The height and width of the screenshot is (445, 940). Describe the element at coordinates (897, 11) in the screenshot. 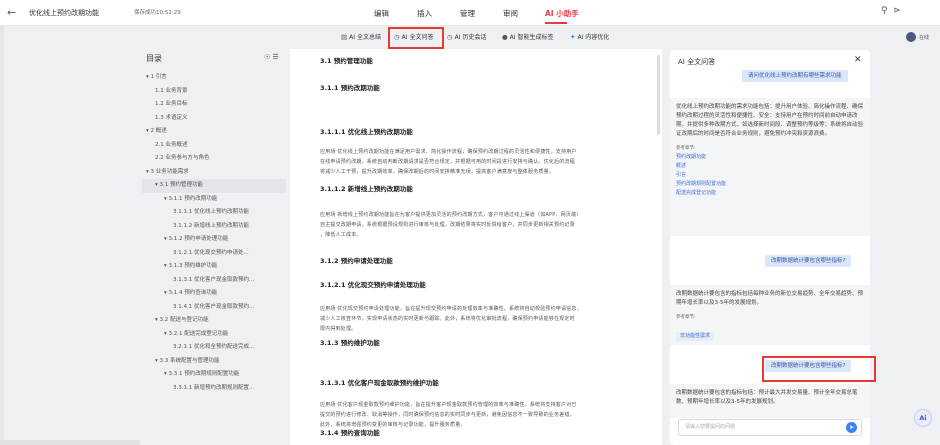

I see `share-icon: ⋗` at that location.